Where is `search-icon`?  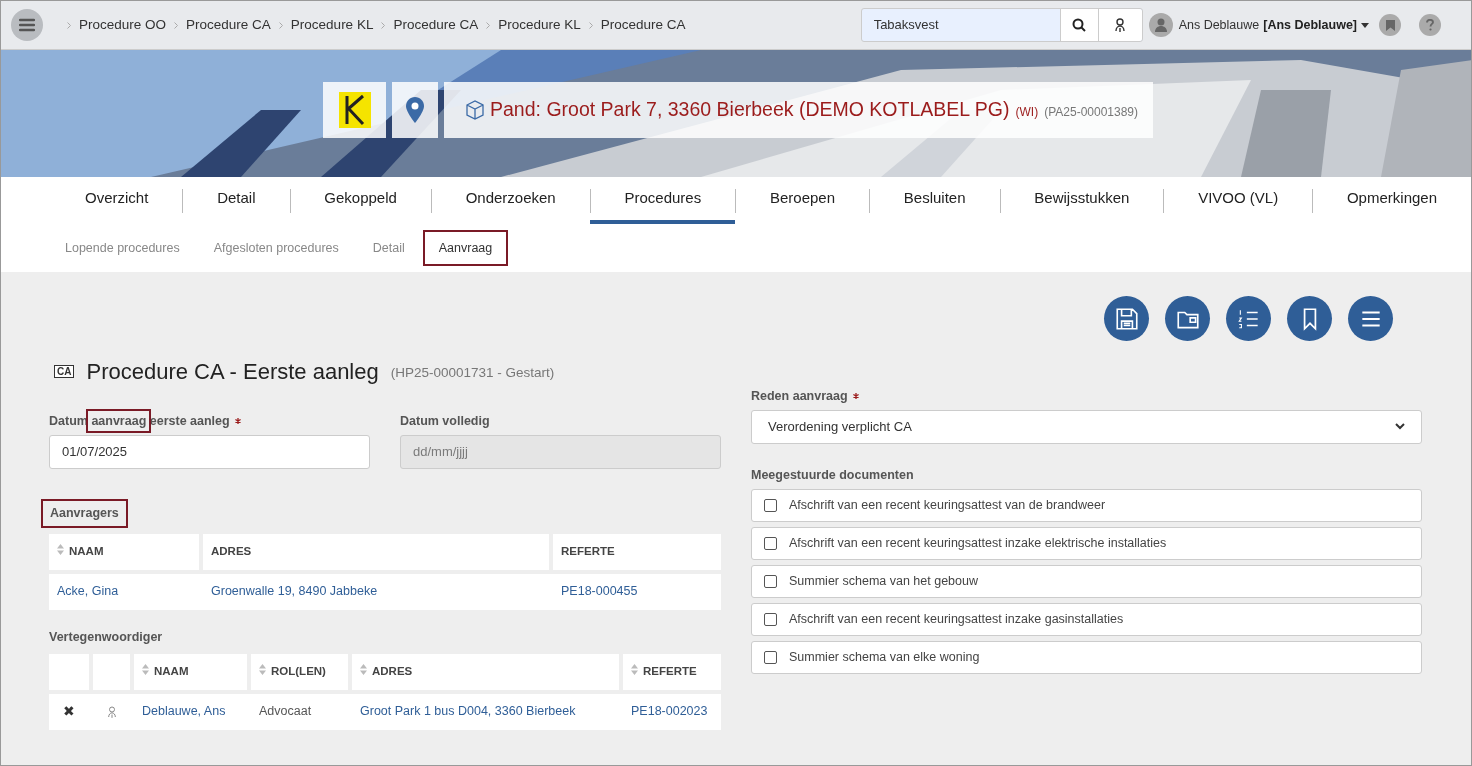
search-icon is located at coordinates (1079, 25).